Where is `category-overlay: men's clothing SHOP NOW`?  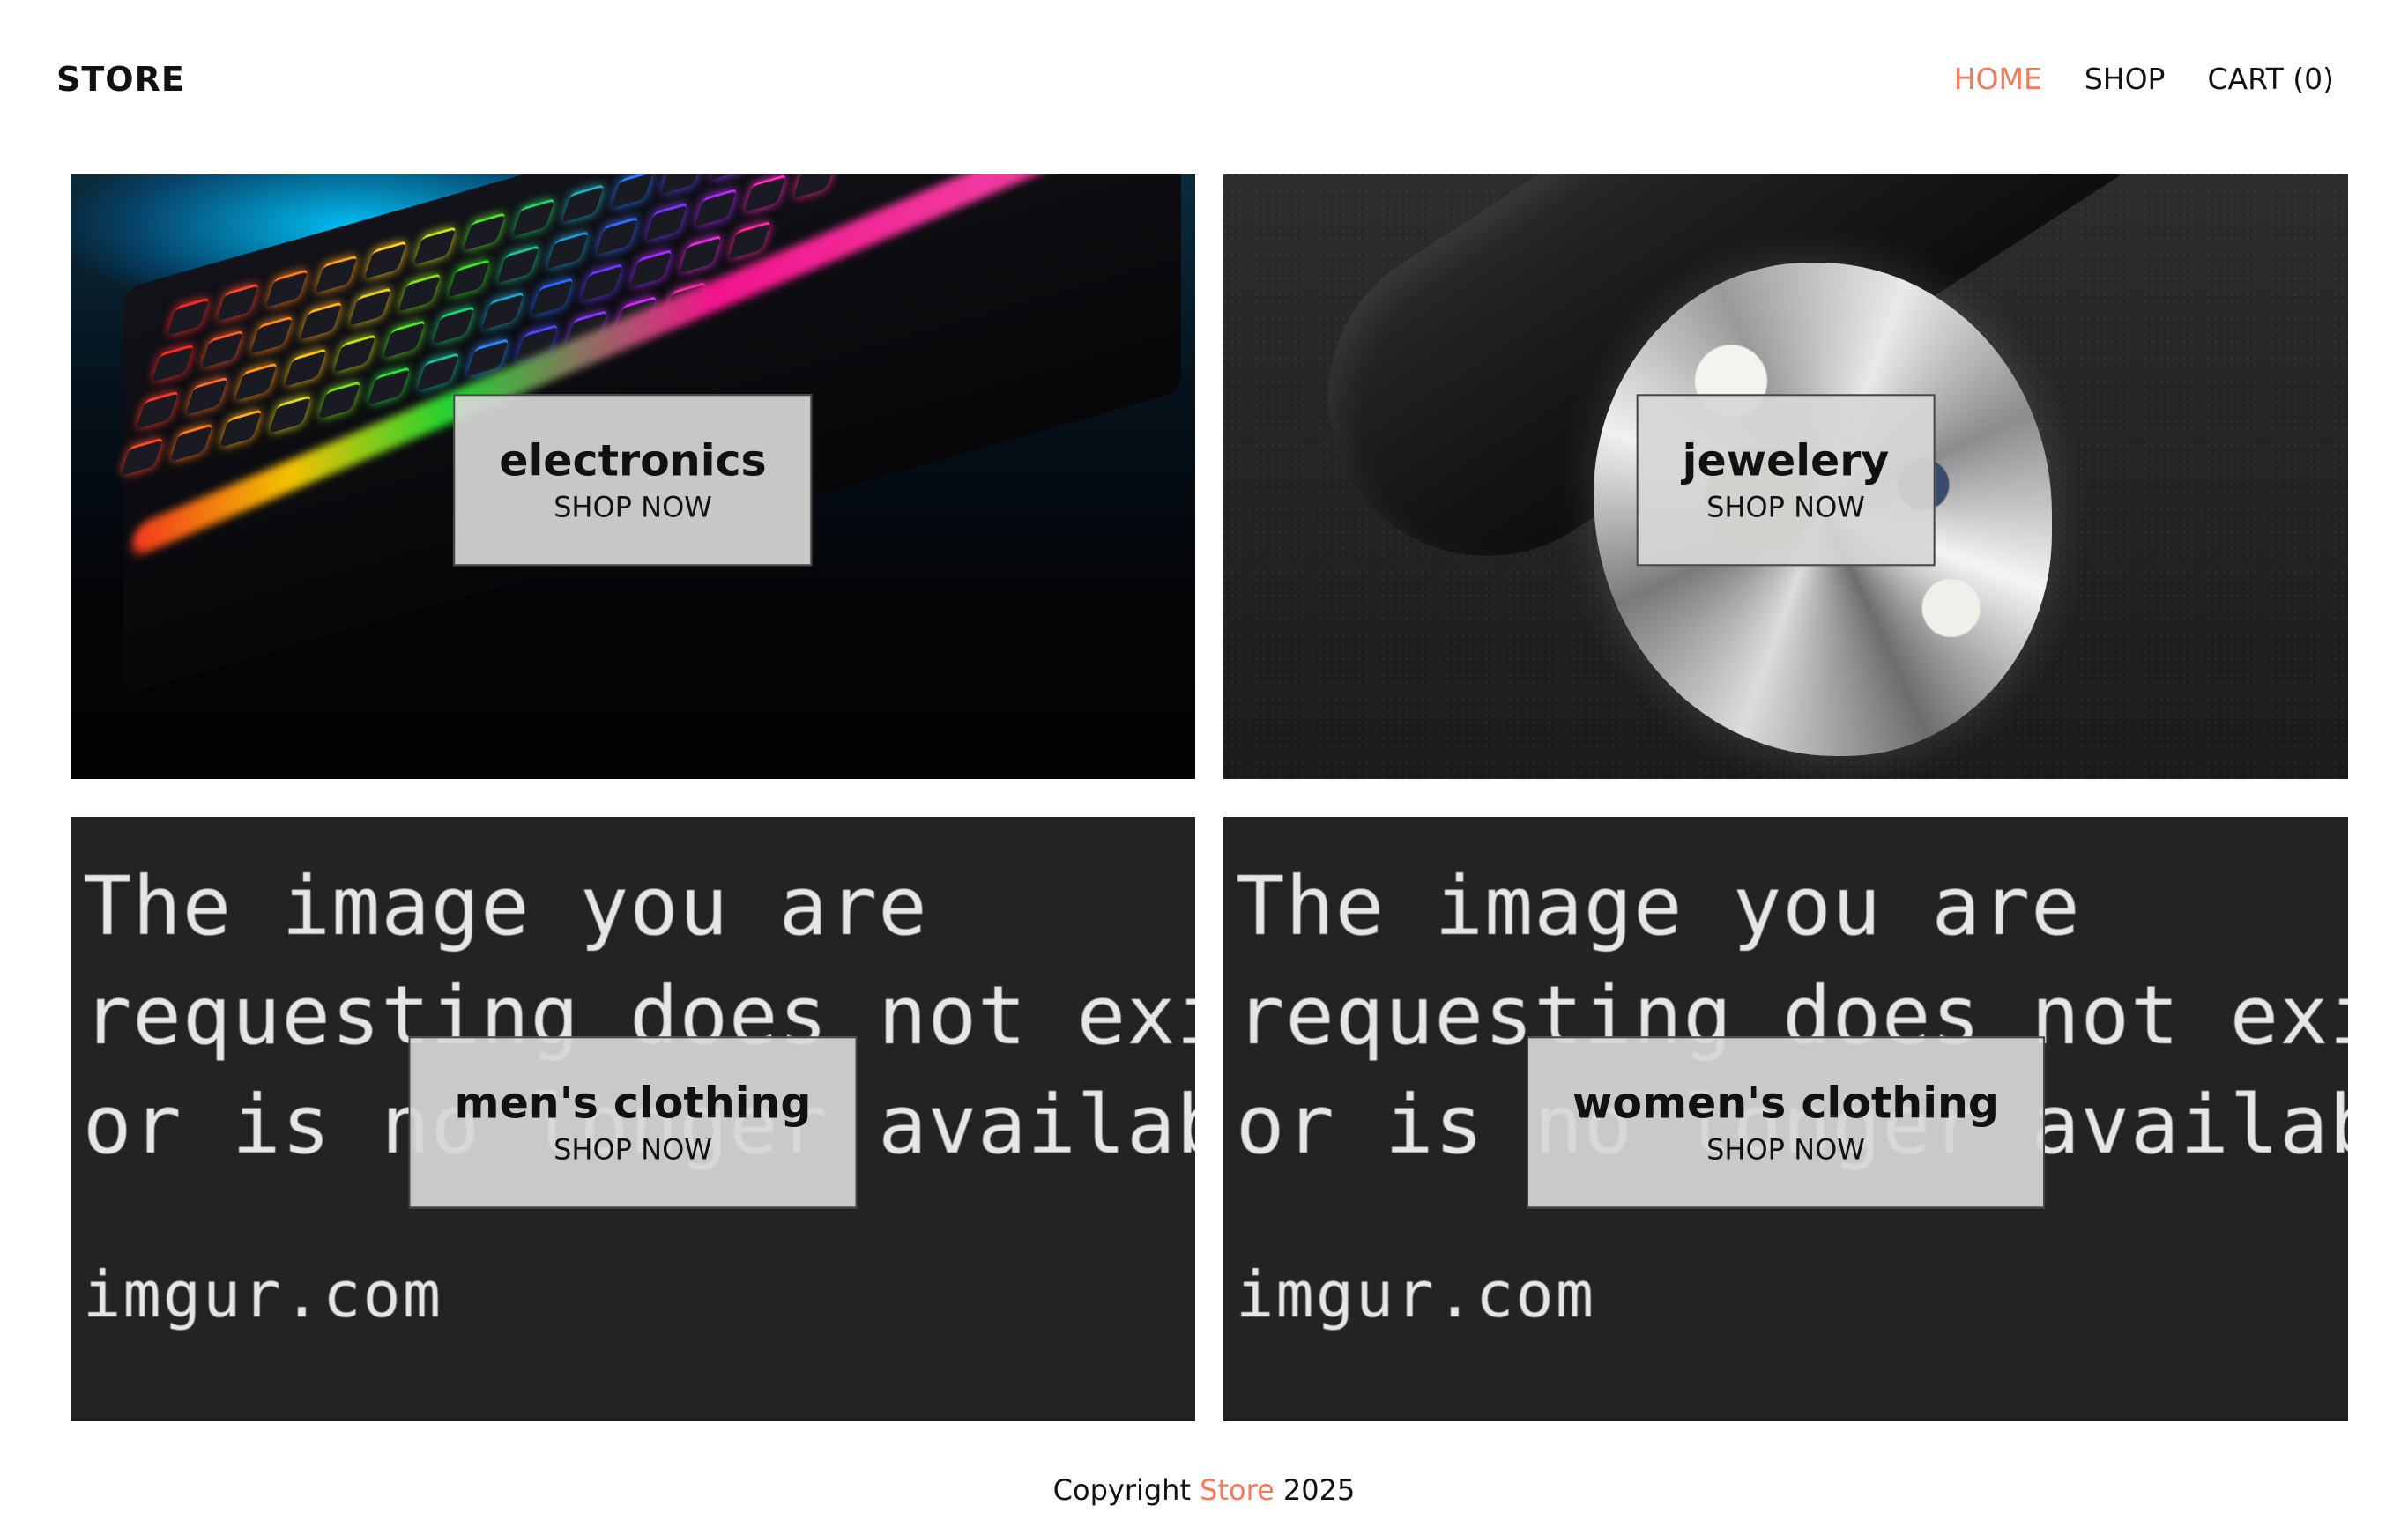
category-overlay: men's clothing SHOP NOW is located at coordinates (633, 1122).